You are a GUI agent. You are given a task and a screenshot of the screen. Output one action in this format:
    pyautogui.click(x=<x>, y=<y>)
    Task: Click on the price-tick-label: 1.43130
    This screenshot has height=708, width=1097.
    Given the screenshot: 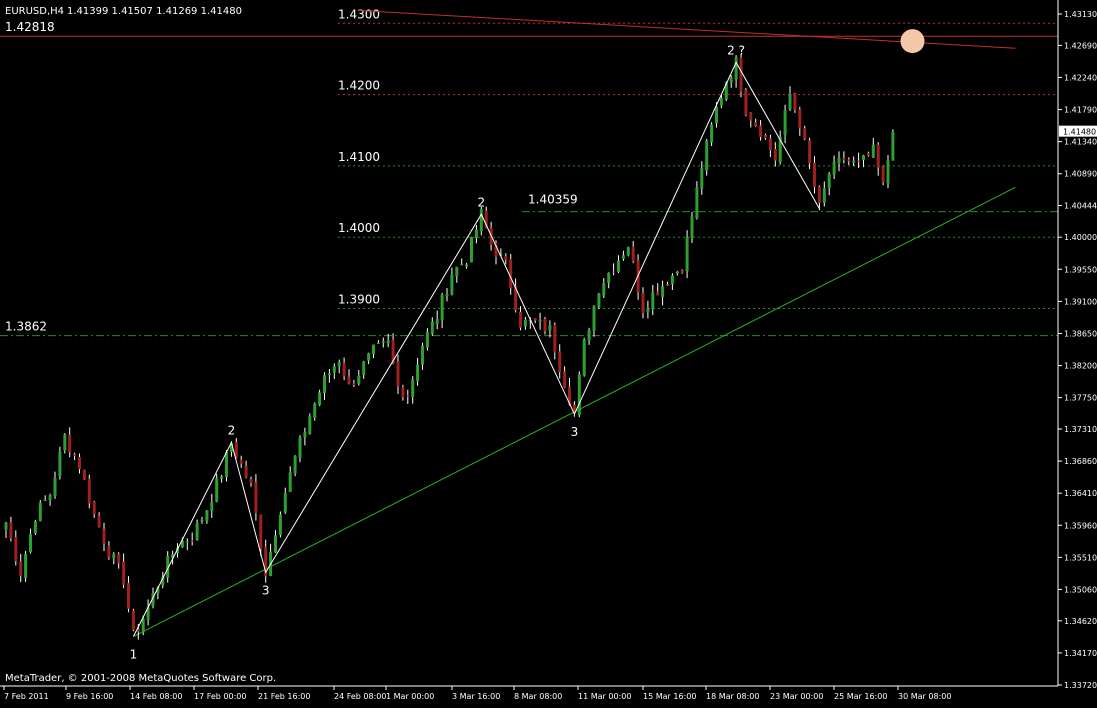 What is the action you would take?
    pyautogui.click(x=1080, y=14)
    